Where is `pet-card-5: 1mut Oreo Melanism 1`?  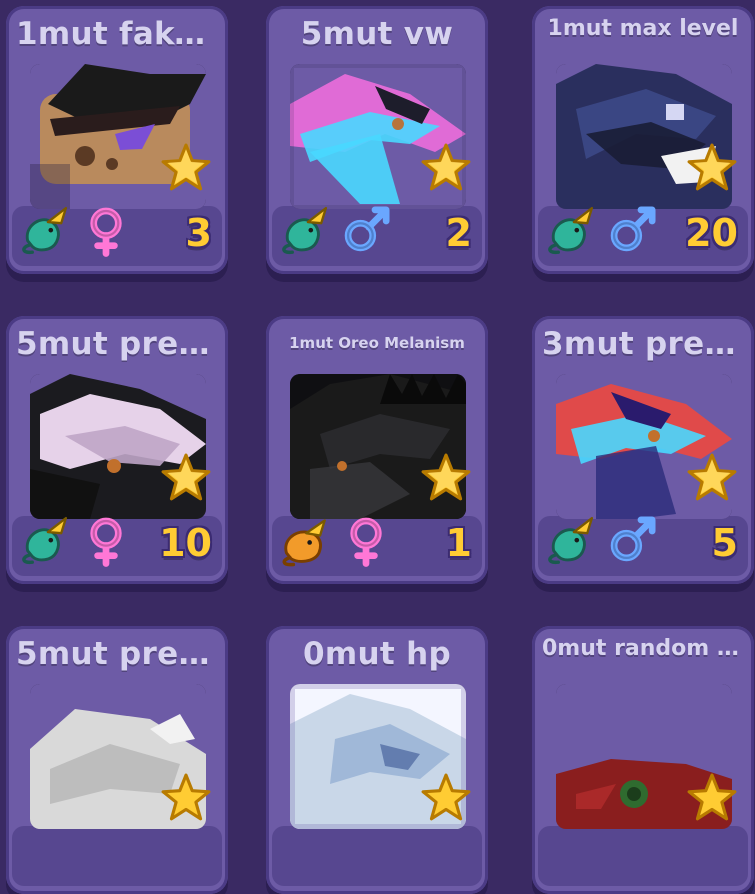
pet-card-5: 1mut Oreo Melanism 1 is located at coordinates (377, 450).